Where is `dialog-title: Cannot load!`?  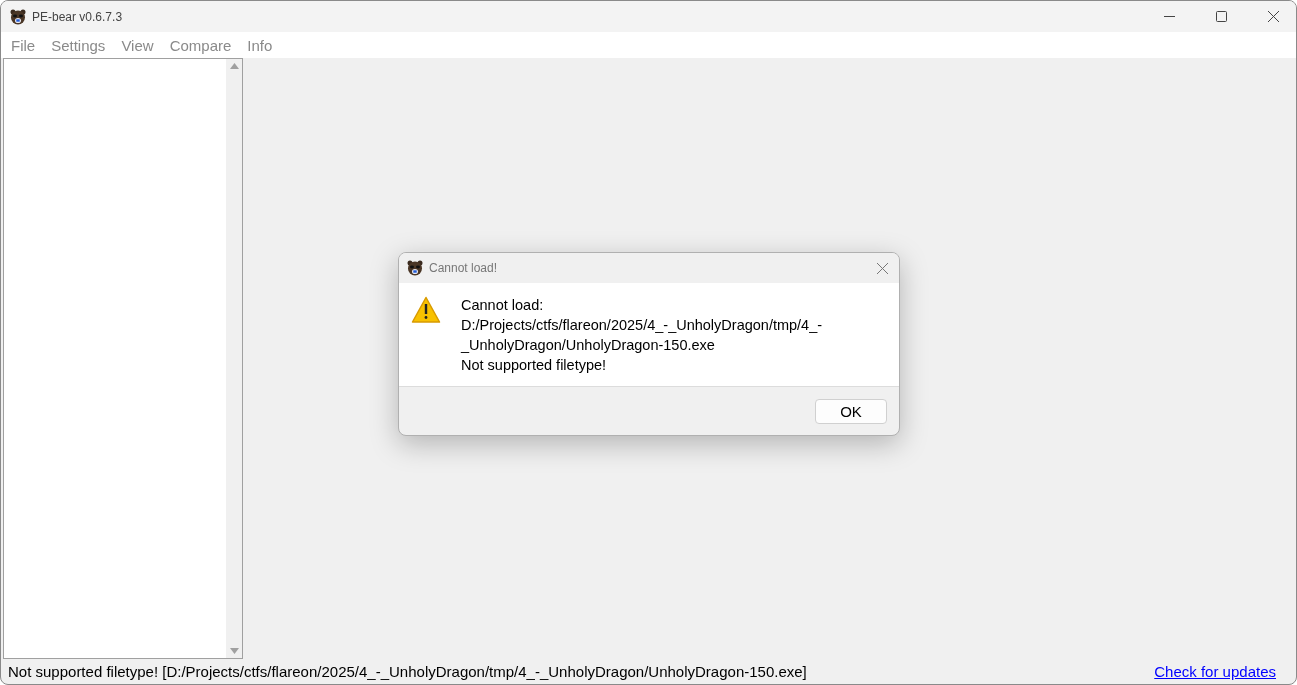 dialog-title: Cannot load! is located at coordinates (463, 268).